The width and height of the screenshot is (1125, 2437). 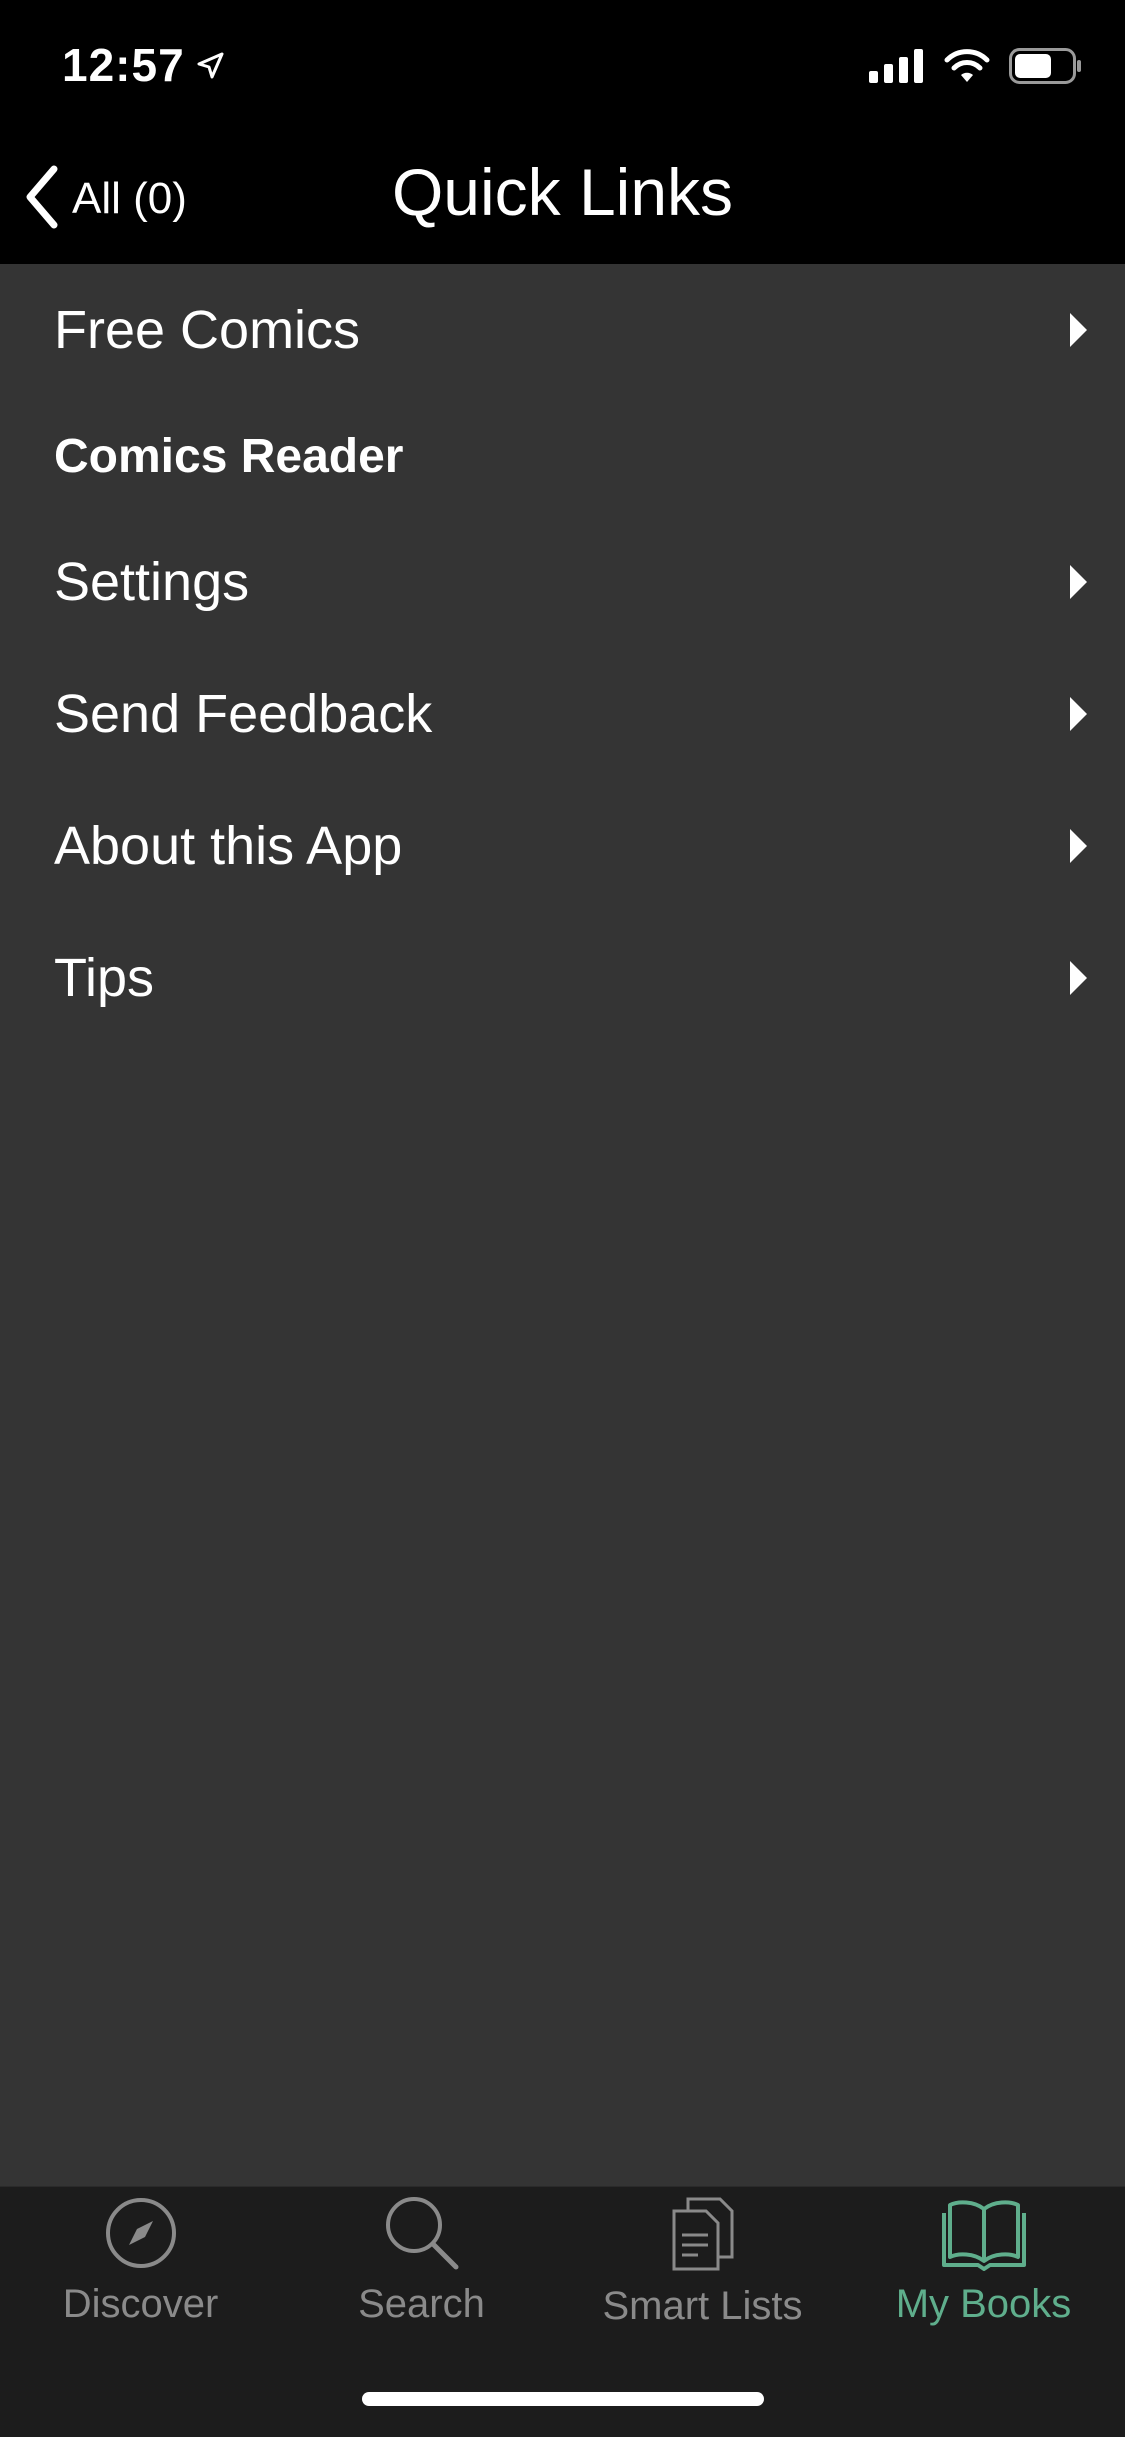 What do you see at coordinates (562, 846) in the screenshot?
I see `menu-item-about-this-app: About this App` at bounding box center [562, 846].